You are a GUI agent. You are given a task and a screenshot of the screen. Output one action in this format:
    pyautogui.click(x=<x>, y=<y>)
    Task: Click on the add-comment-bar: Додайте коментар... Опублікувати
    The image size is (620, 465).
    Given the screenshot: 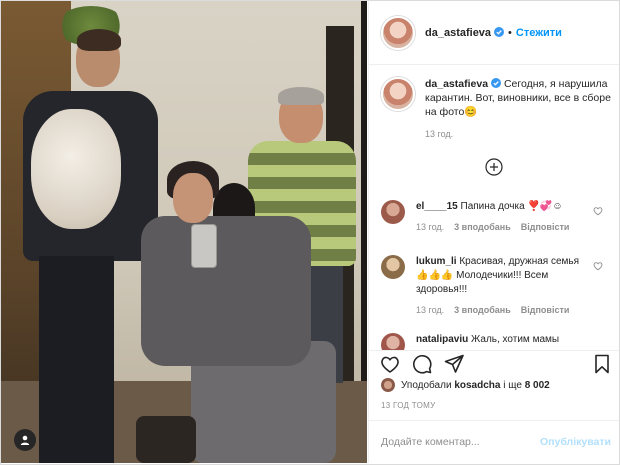 What is the action you would take?
    pyautogui.click(x=494, y=441)
    